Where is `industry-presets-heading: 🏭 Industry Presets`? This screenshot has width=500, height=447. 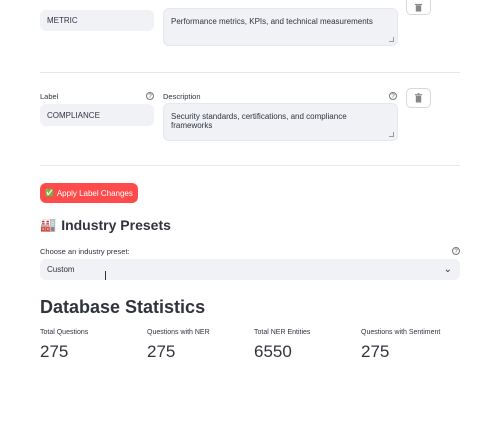 industry-presets-heading: 🏭 Industry Presets is located at coordinates (105, 225).